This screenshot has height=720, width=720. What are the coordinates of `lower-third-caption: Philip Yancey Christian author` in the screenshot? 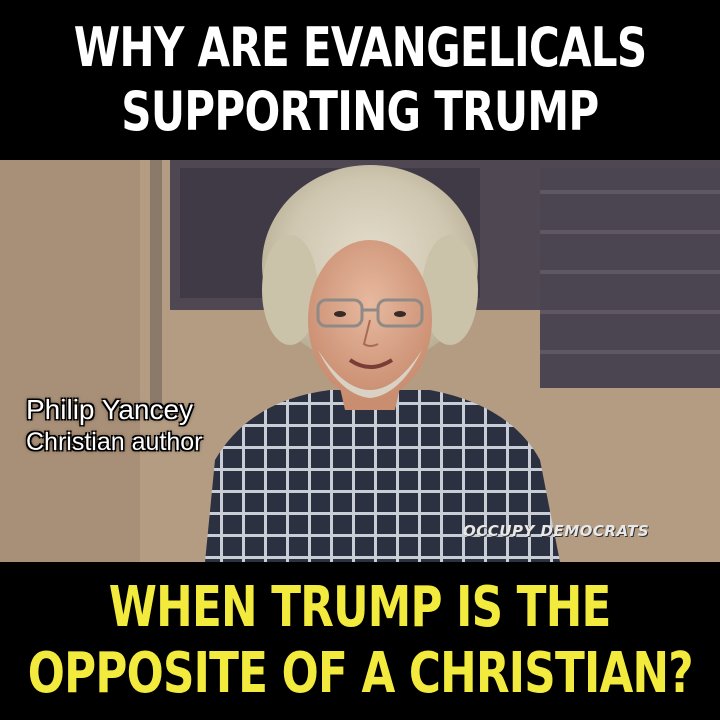 It's located at (114, 425).